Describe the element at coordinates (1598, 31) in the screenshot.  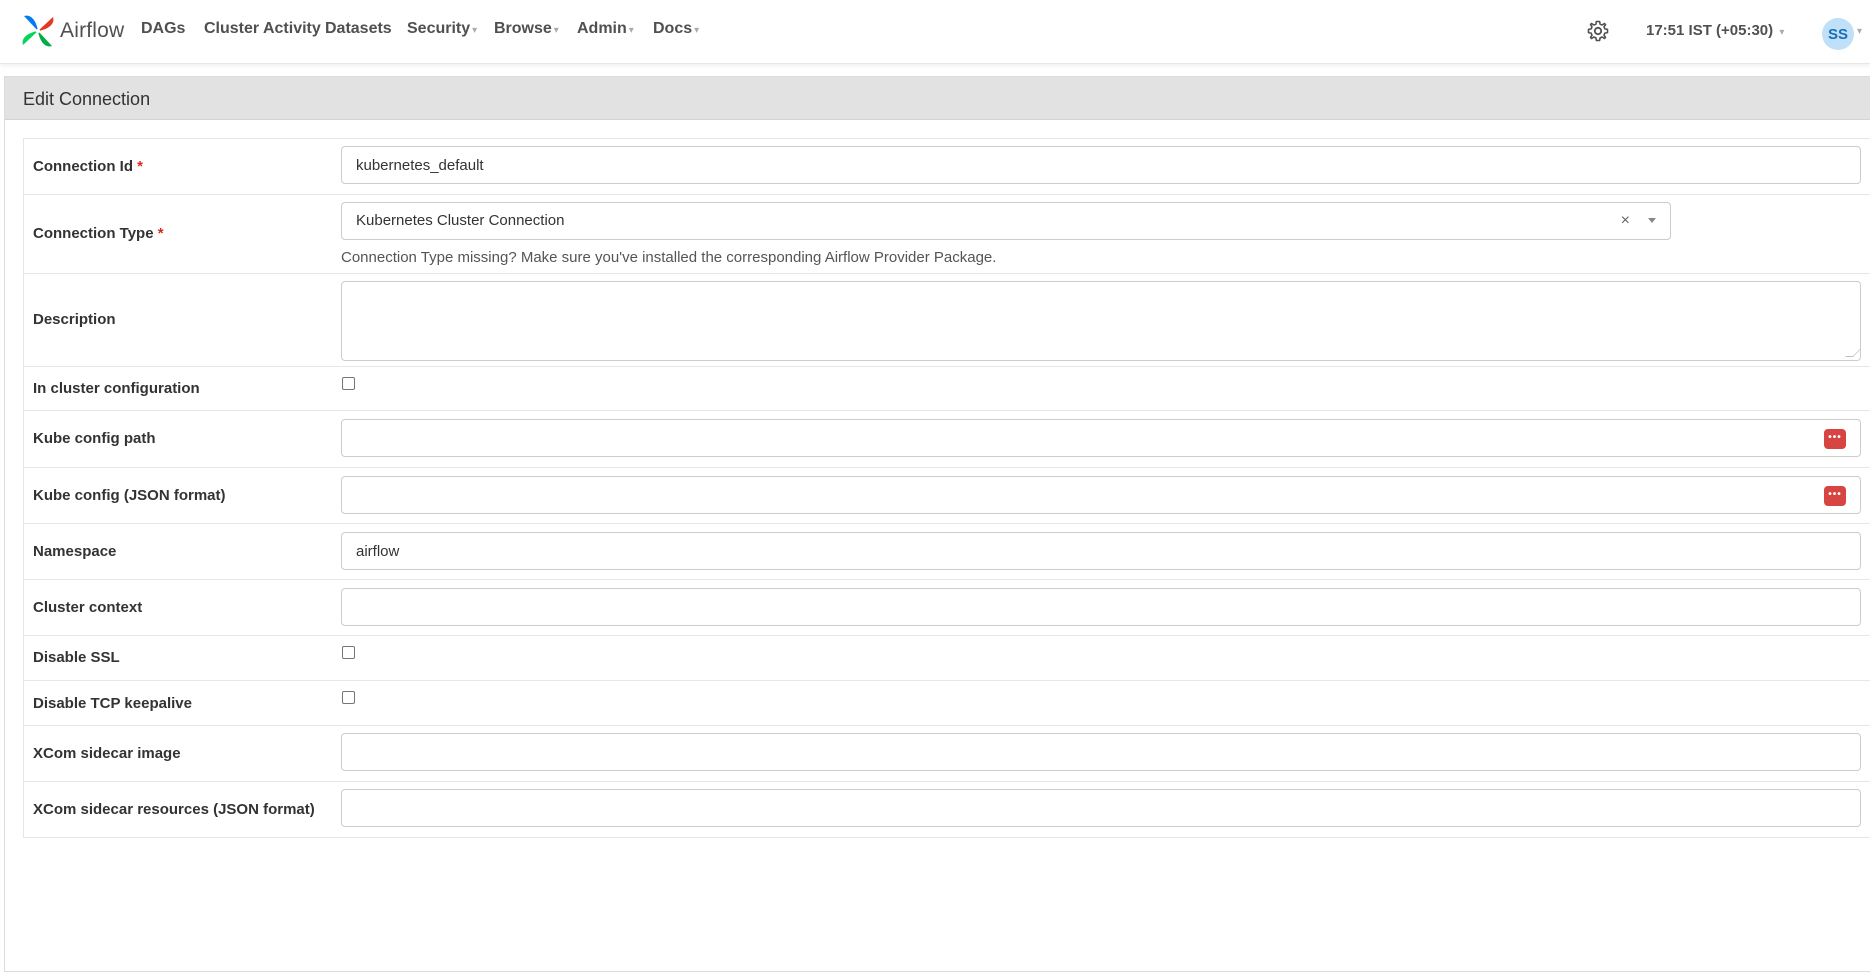
I see `gear-icon` at that location.